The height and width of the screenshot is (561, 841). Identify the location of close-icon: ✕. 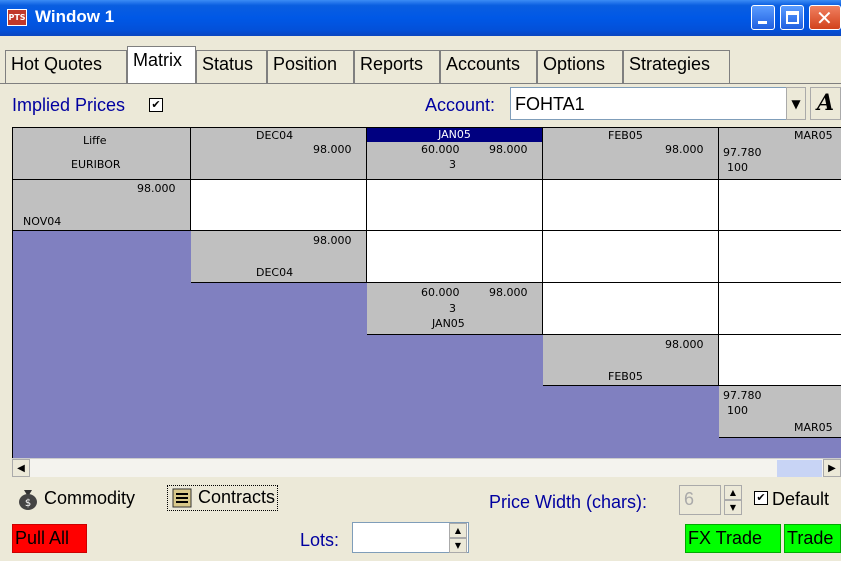
(824, 18).